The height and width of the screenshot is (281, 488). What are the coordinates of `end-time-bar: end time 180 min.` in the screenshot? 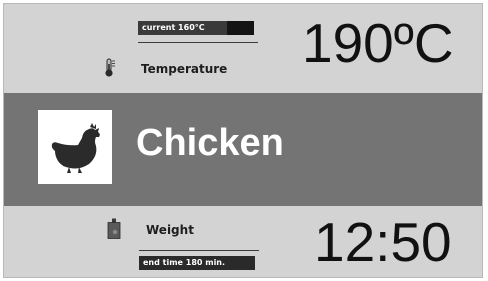 It's located at (197, 263).